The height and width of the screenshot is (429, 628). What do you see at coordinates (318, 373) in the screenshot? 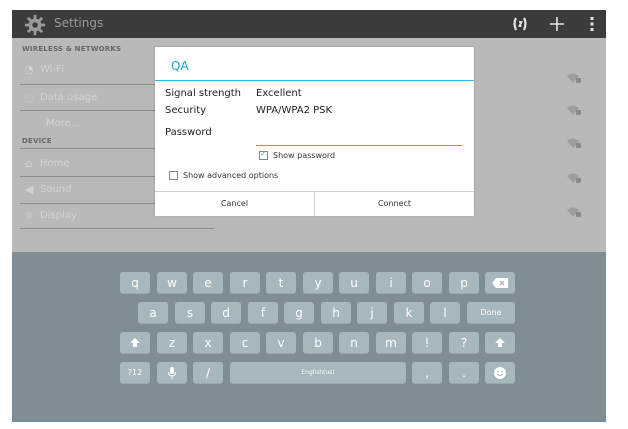
I see `space-key: English(us)` at bounding box center [318, 373].